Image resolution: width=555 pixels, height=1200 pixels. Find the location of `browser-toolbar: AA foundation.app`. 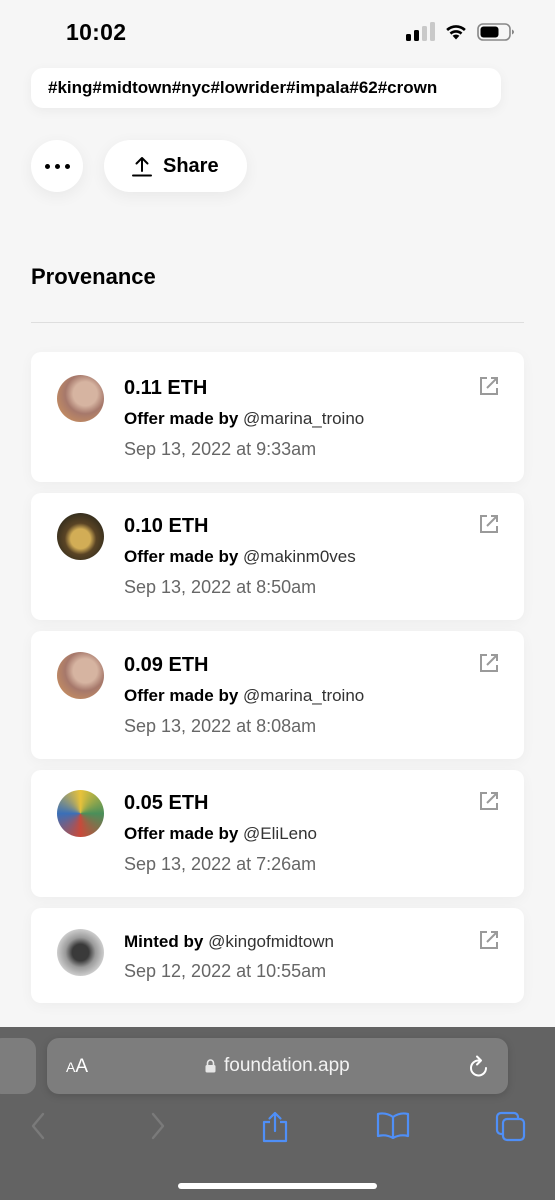

browser-toolbar: AA foundation.app is located at coordinates (277, 1113).